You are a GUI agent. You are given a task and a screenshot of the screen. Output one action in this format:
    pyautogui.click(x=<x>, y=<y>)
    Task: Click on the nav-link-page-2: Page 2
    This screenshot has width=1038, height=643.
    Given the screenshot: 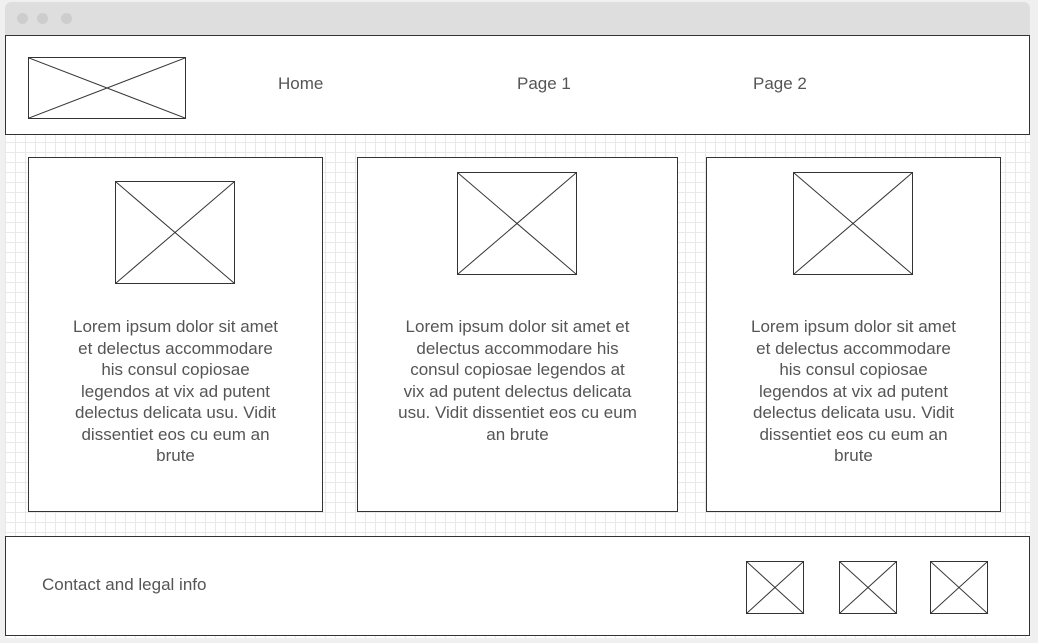 What is the action you would take?
    pyautogui.click(x=780, y=84)
    